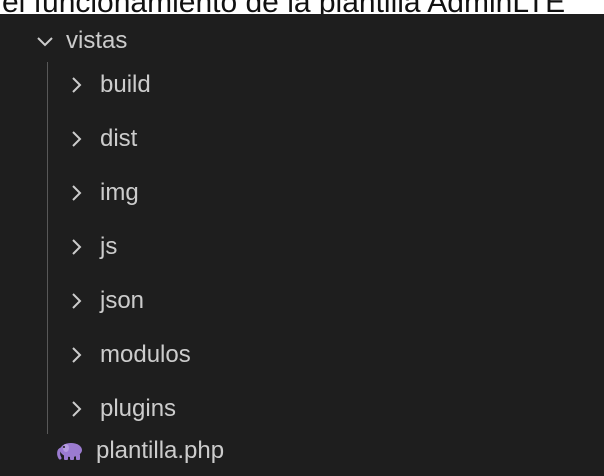 This screenshot has width=604, height=476. Describe the element at coordinates (70, 451) in the screenshot. I see `php-elephant-icon` at that location.